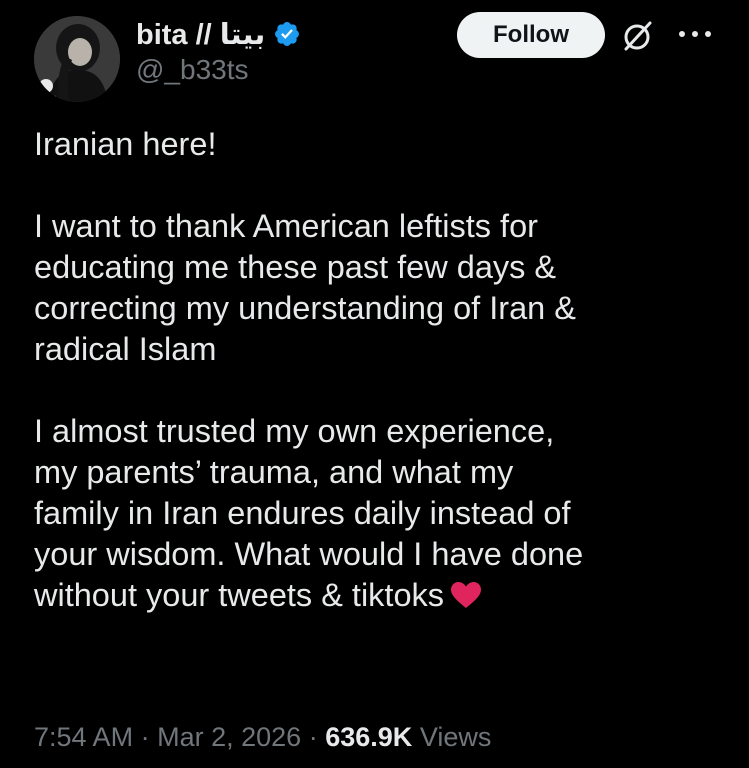 The image size is (749, 768). What do you see at coordinates (368, 737) in the screenshot?
I see `views-count: 636.9K` at bounding box center [368, 737].